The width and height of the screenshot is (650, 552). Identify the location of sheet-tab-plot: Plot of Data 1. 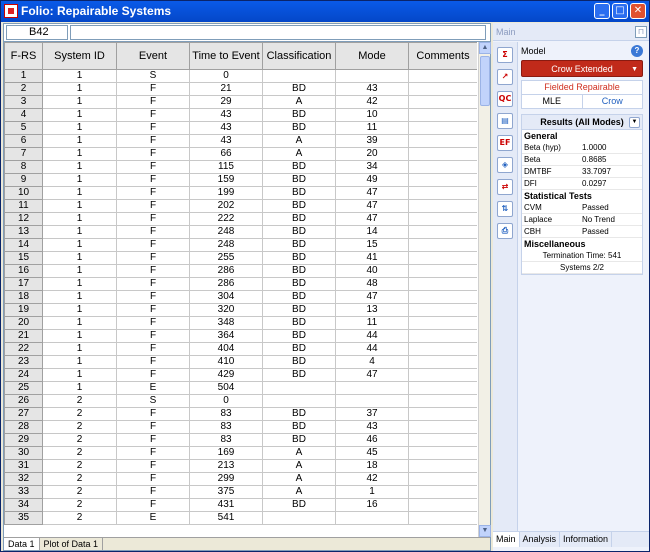
(71, 544).